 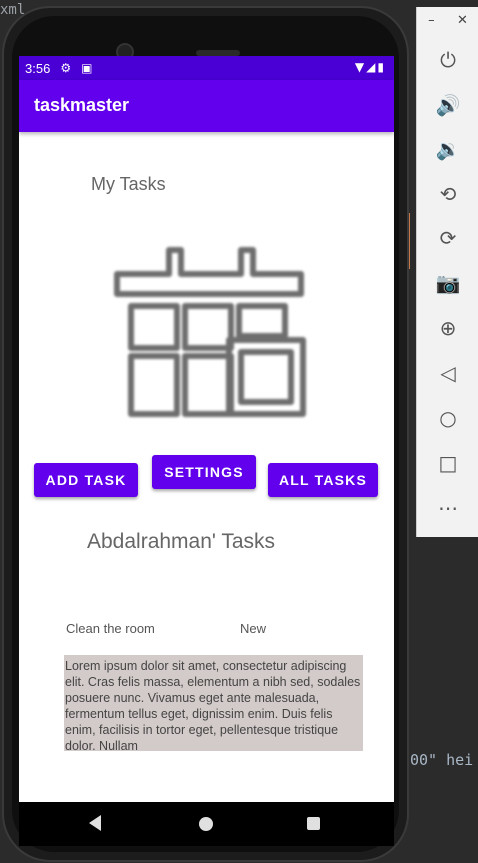 What do you see at coordinates (313, 823) in the screenshot?
I see `overview-icon` at bounding box center [313, 823].